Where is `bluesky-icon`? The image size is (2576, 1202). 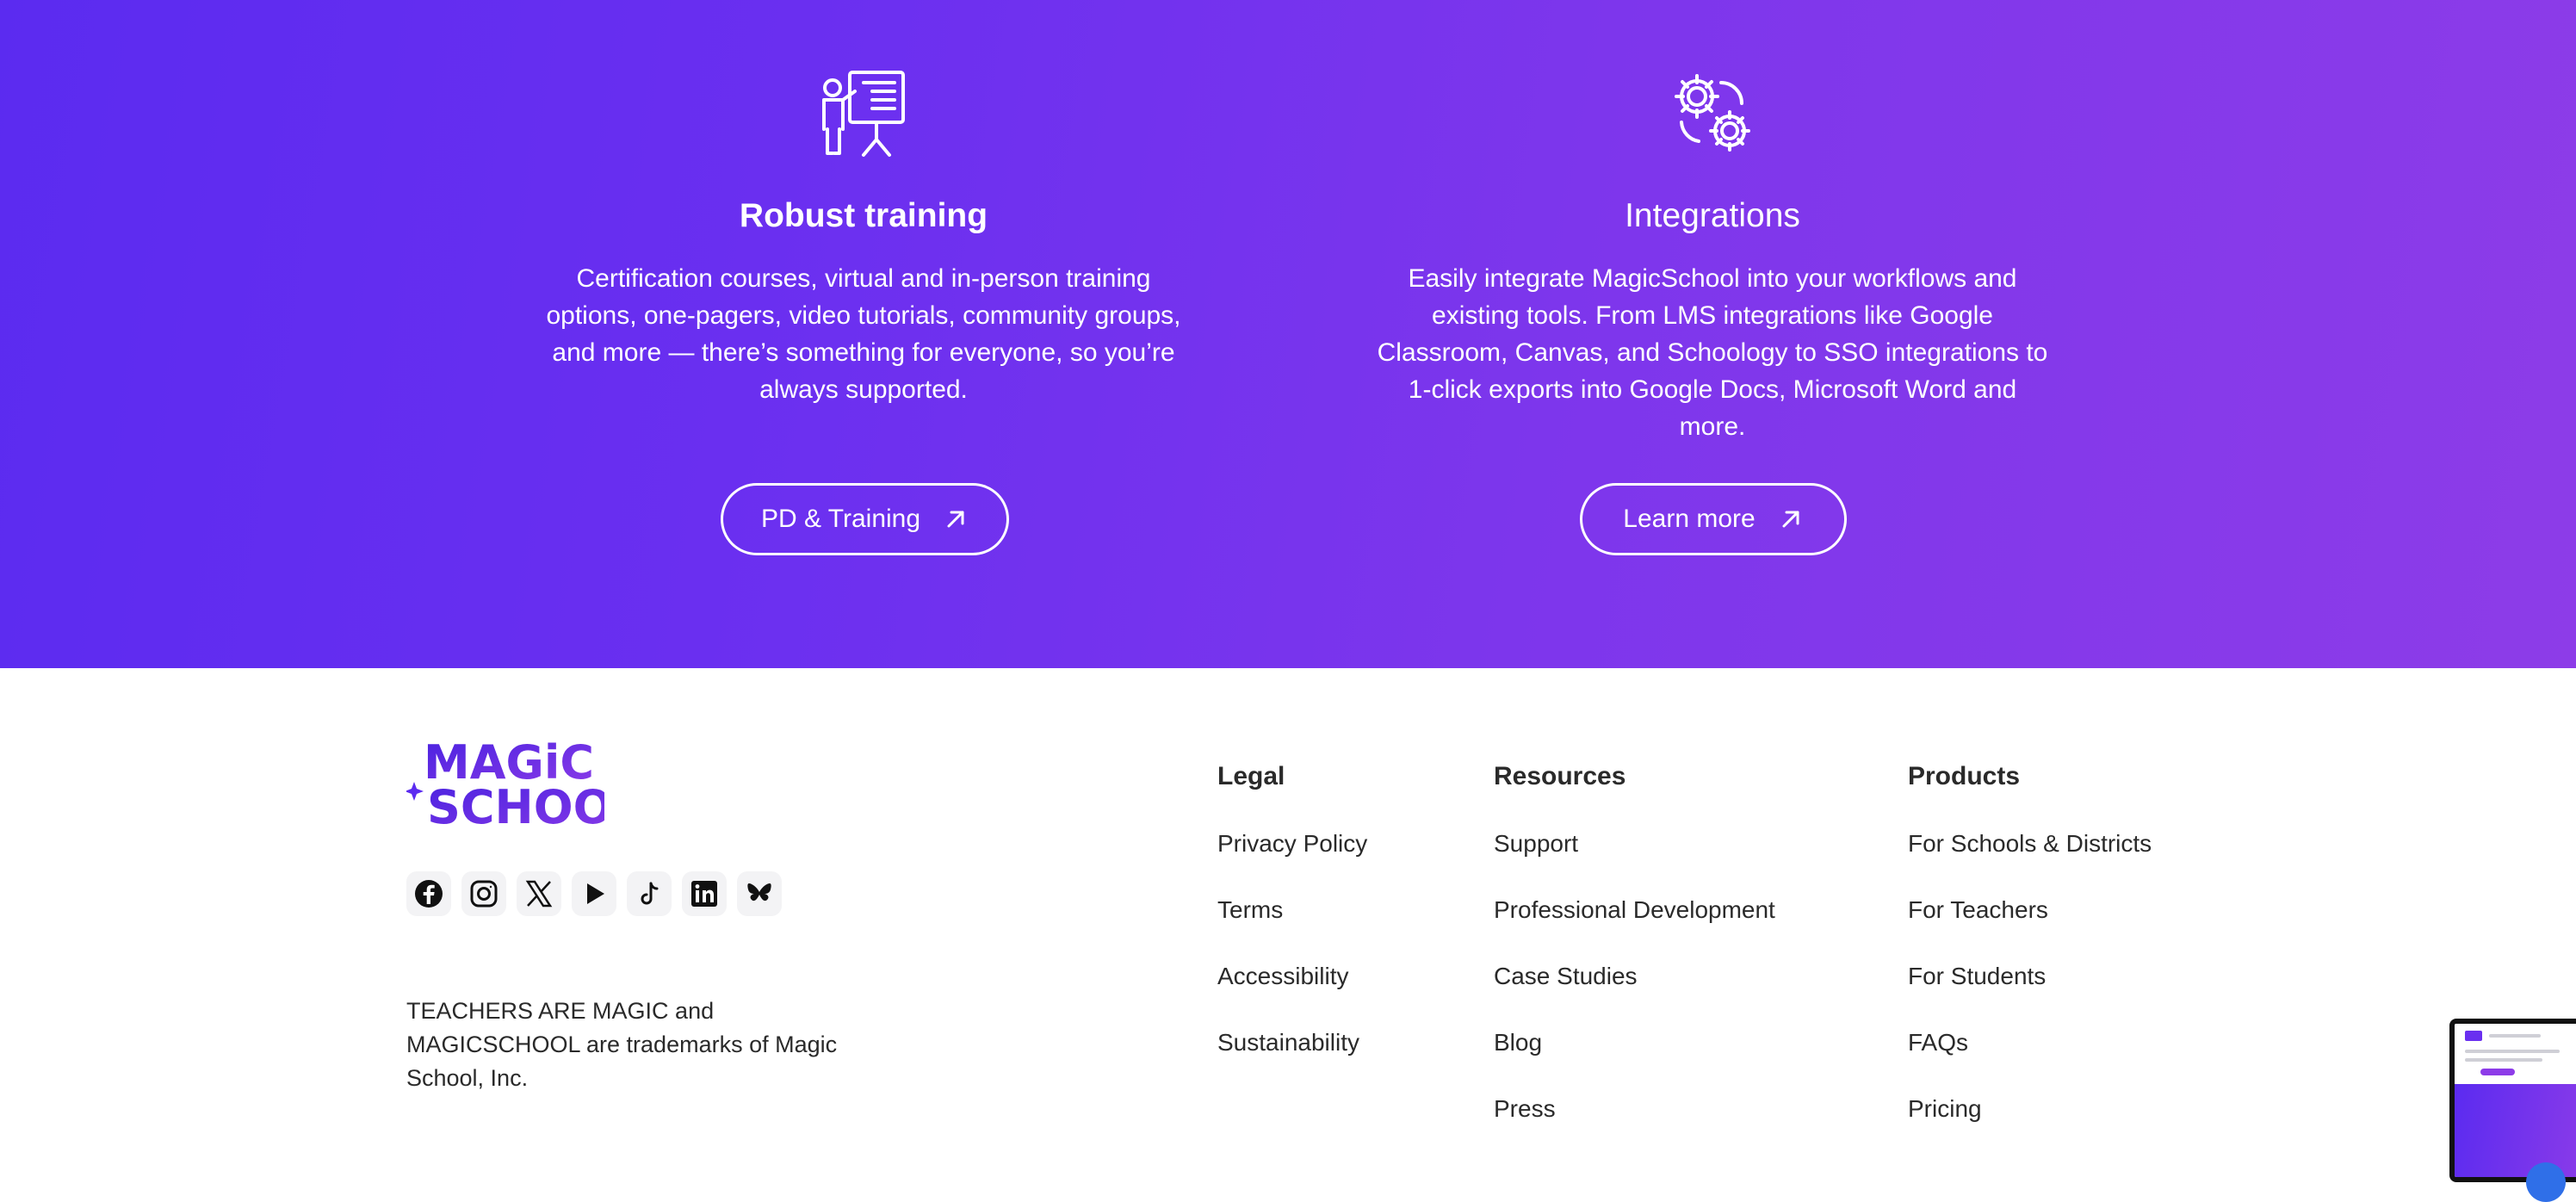
bluesky-icon is located at coordinates (759, 892).